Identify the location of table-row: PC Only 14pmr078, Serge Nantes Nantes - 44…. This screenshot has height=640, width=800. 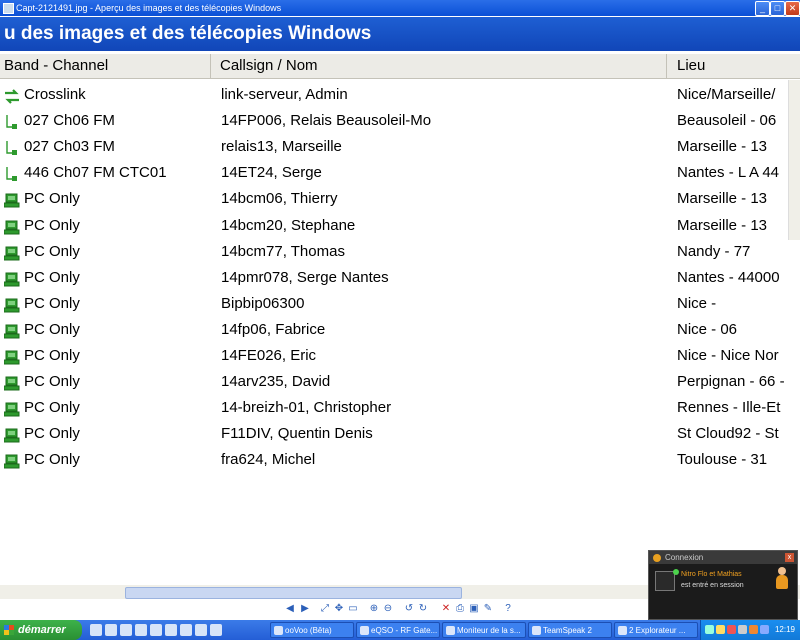
(400, 278).